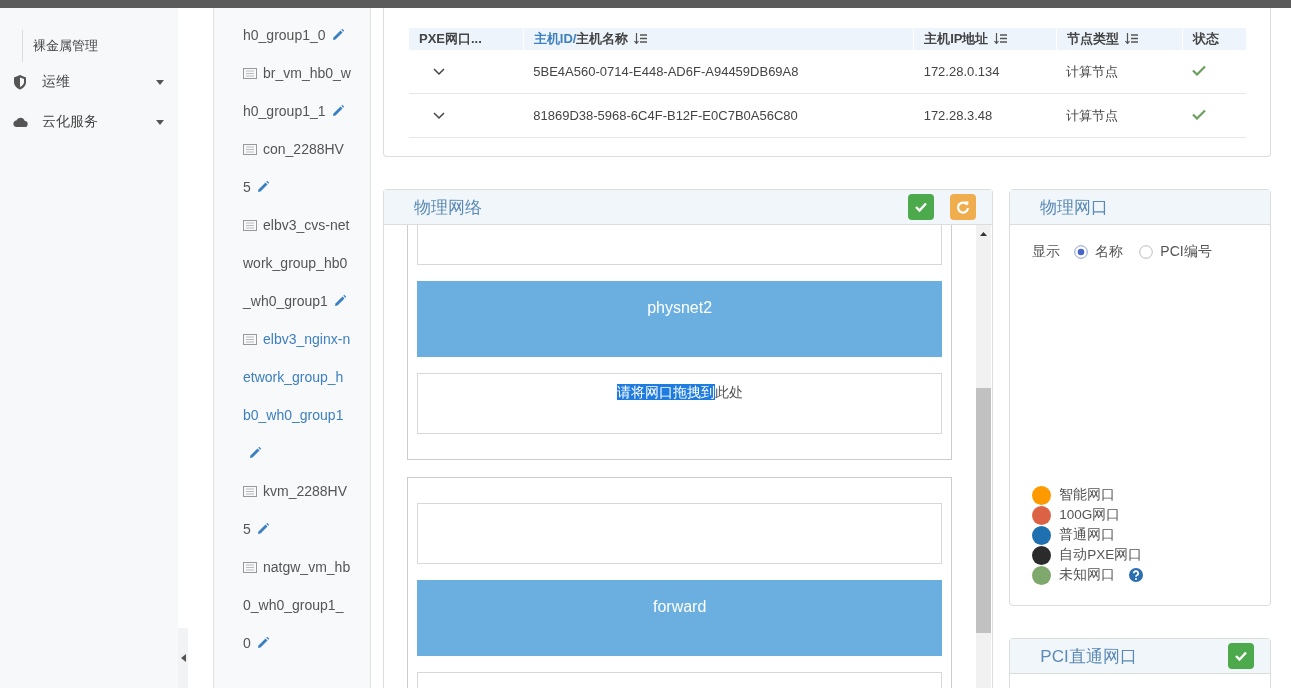 The height and width of the screenshot is (688, 1291). What do you see at coordinates (1101, 555) in the screenshot?
I see `legend-label: 自动PXE网口` at bounding box center [1101, 555].